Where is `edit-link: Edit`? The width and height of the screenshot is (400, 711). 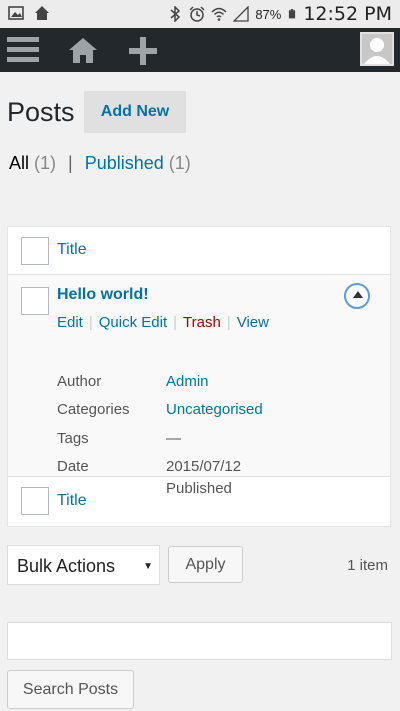
edit-link: Edit is located at coordinates (70, 322).